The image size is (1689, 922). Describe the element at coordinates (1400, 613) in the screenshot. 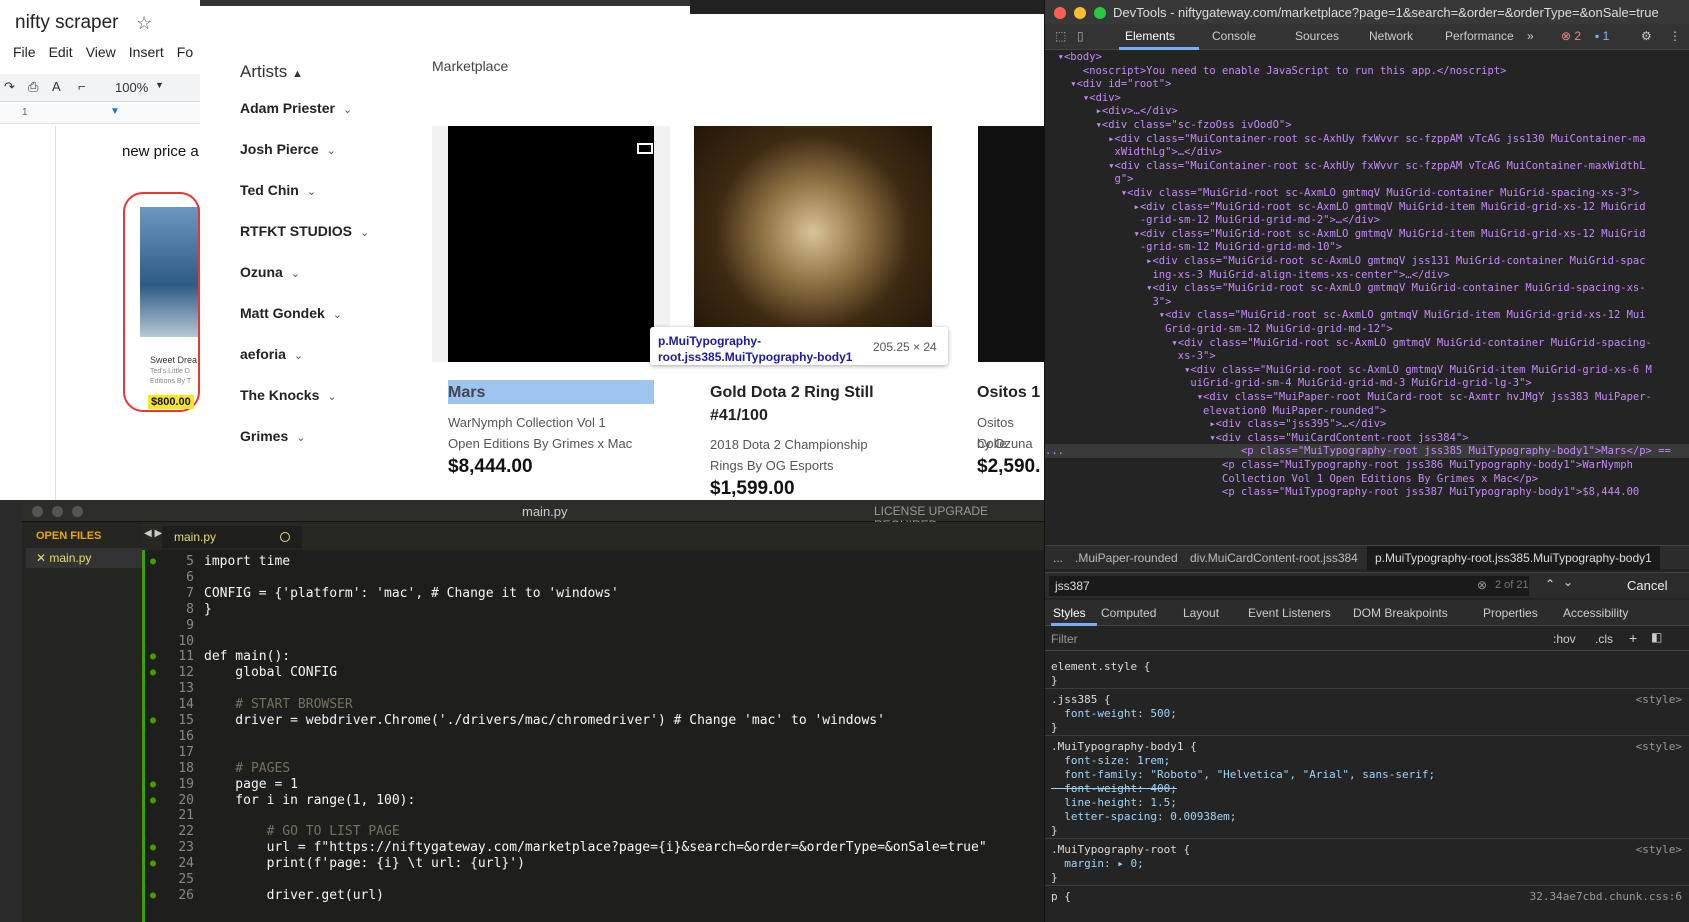

I see `subtab-dom-breakpoints: DOM Breakpoints` at that location.